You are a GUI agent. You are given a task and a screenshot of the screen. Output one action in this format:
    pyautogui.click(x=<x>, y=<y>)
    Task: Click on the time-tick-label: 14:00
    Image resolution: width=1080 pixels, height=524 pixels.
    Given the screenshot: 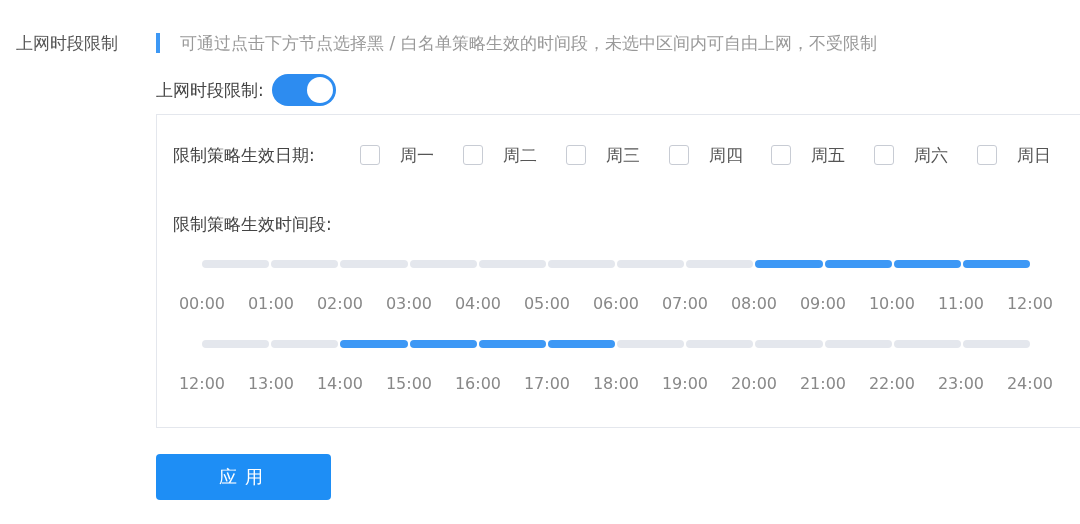 What is the action you would take?
    pyautogui.click(x=340, y=383)
    